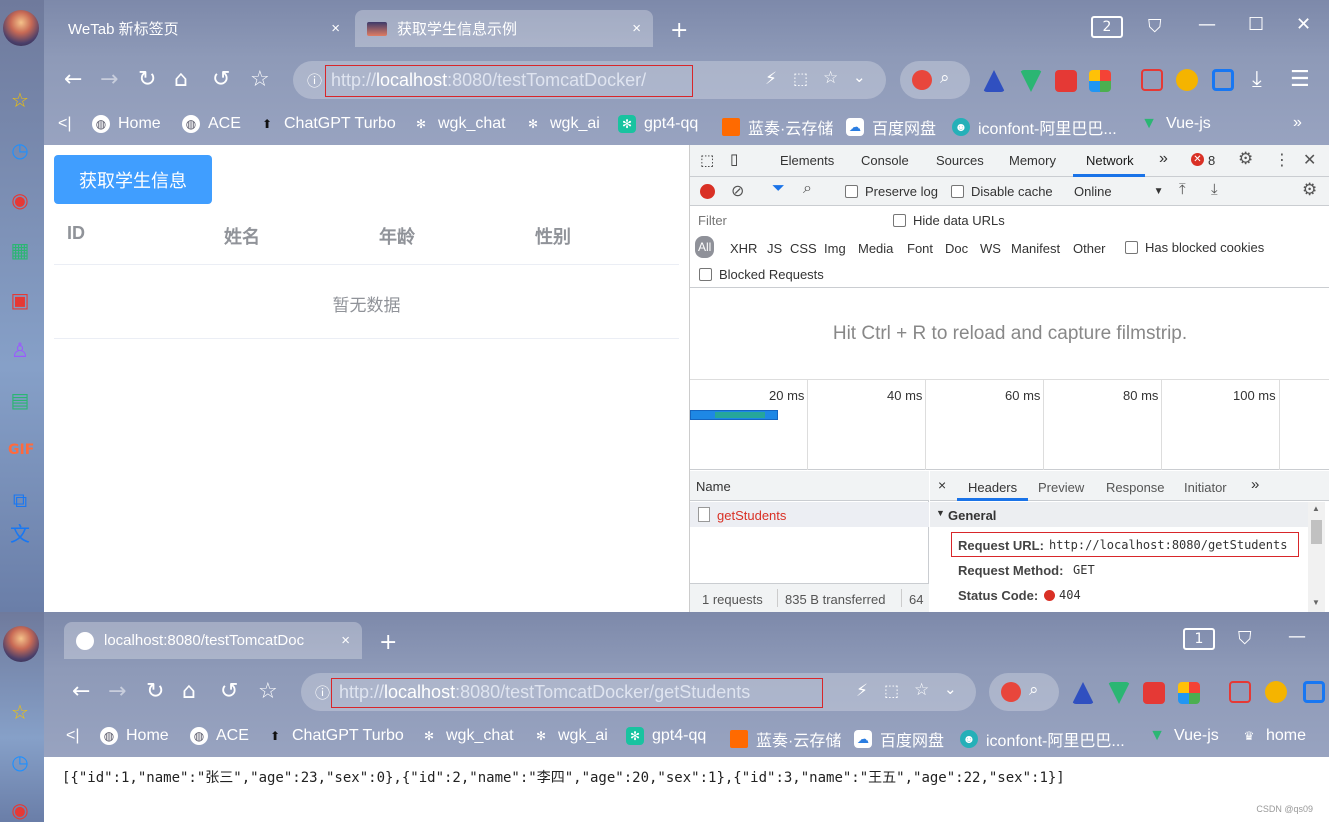  What do you see at coordinates (81, 692) in the screenshot?
I see `back-icon: ←` at bounding box center [81, 692].